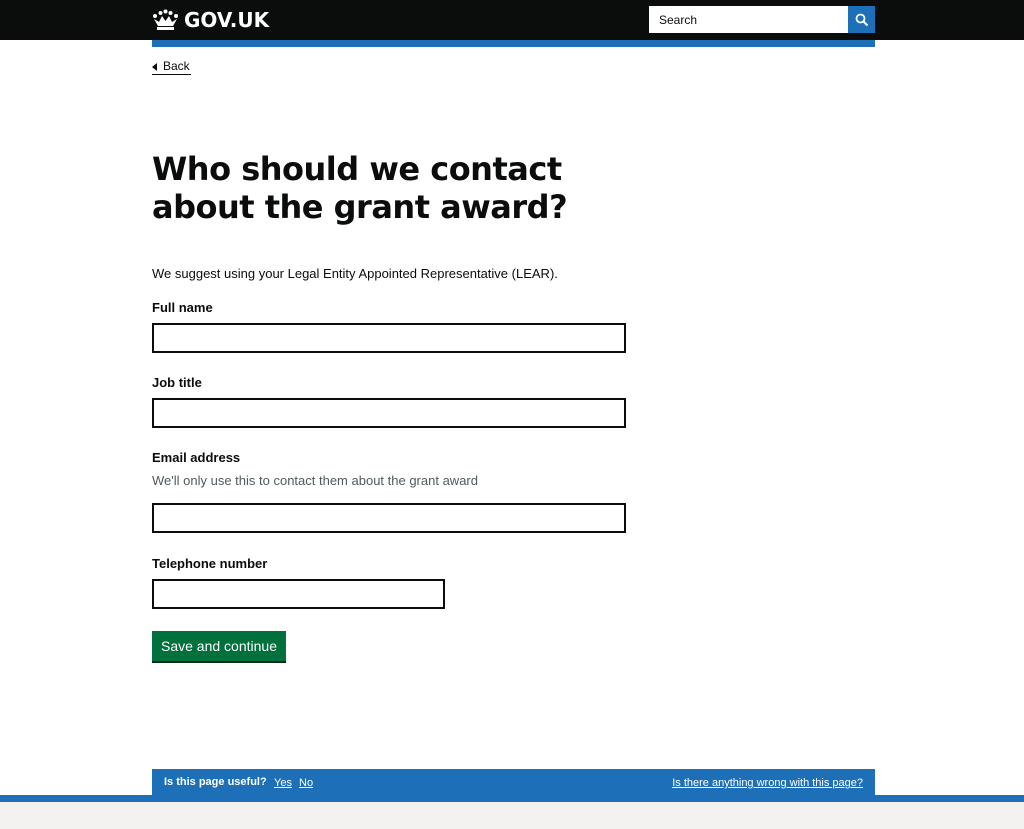 Image resolution: width=1024 pixels, height=829 pixels. I want to click on back-link-label: Back, so click(176, 66).